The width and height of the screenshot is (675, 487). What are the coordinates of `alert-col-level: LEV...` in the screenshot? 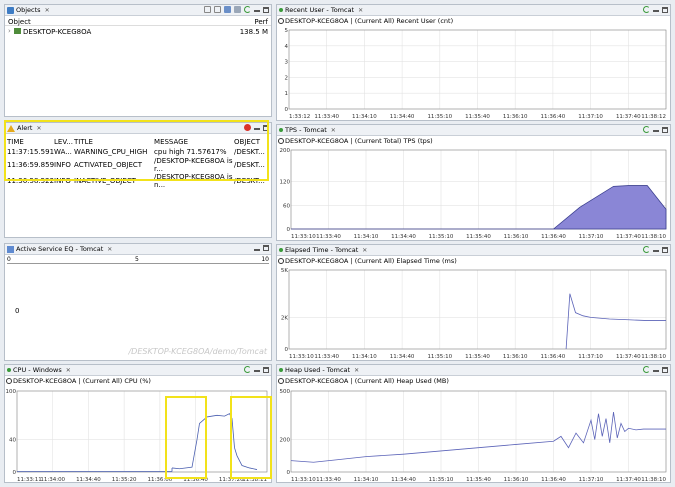 It's located at (64, 141).